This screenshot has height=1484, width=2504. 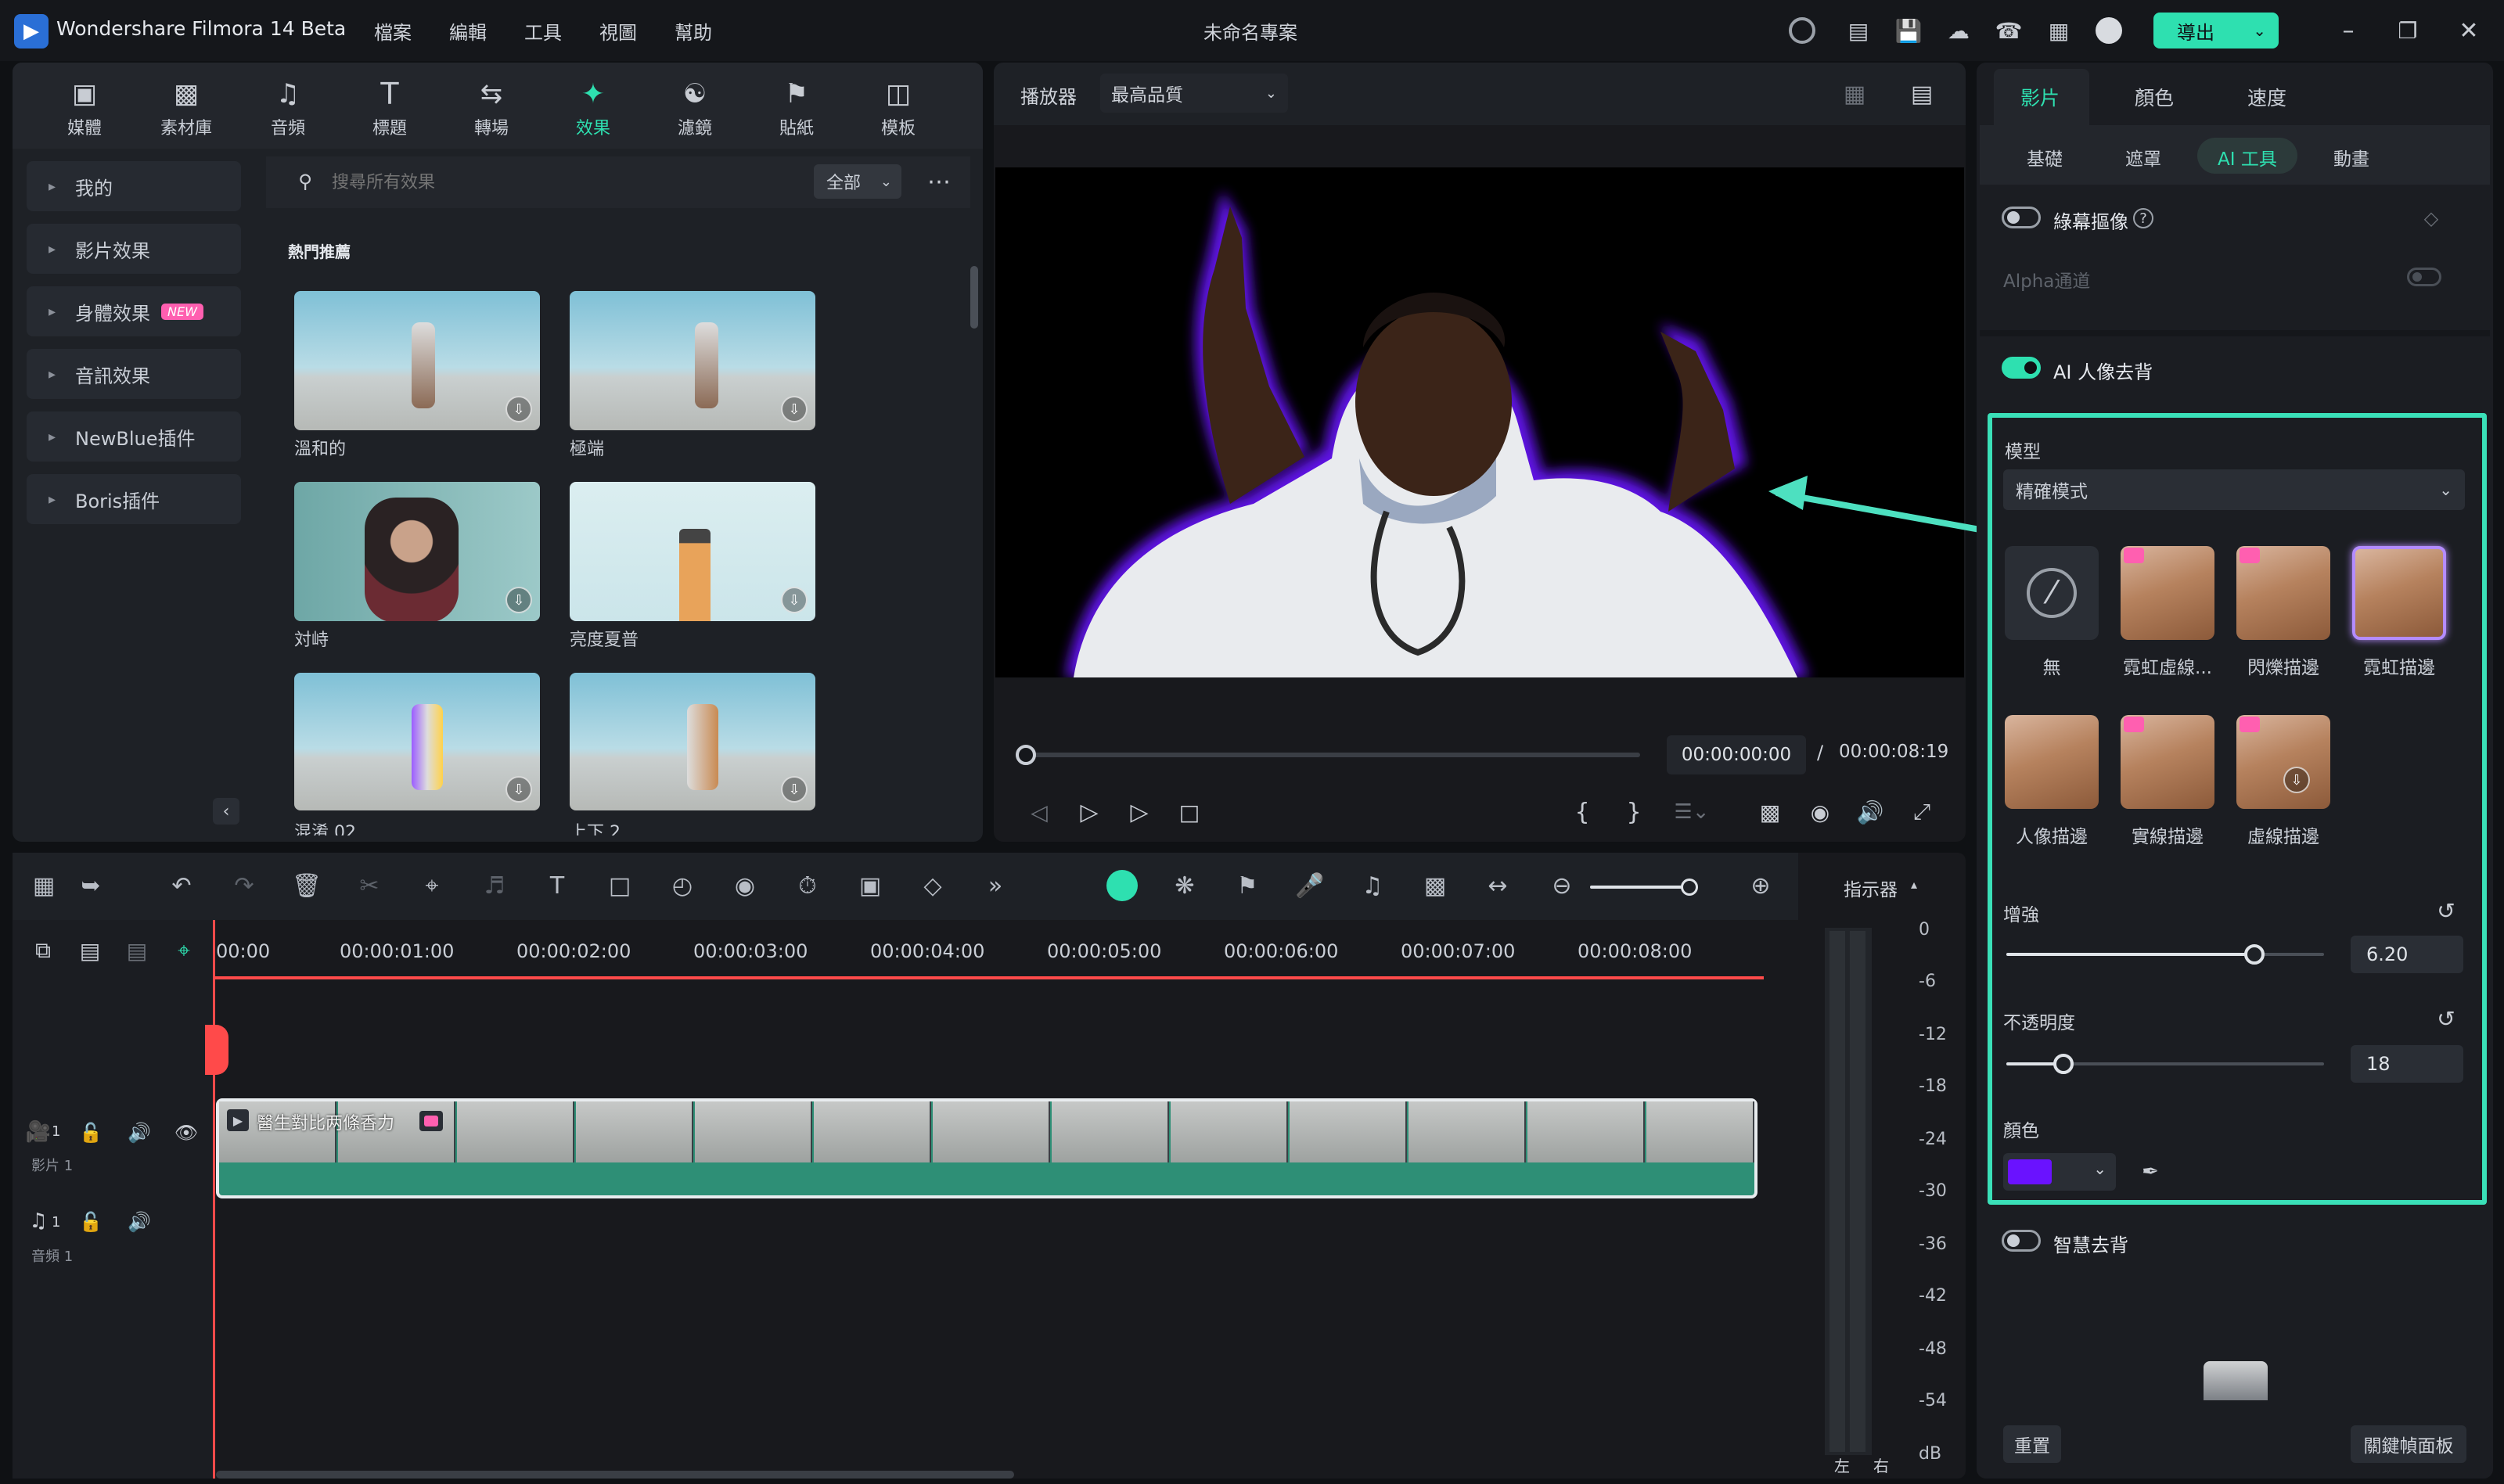 What do you see at coordinates (1820, 812) in the screenshot?
I see `camera-icon: ◉` at bounding box center [1820, 812].